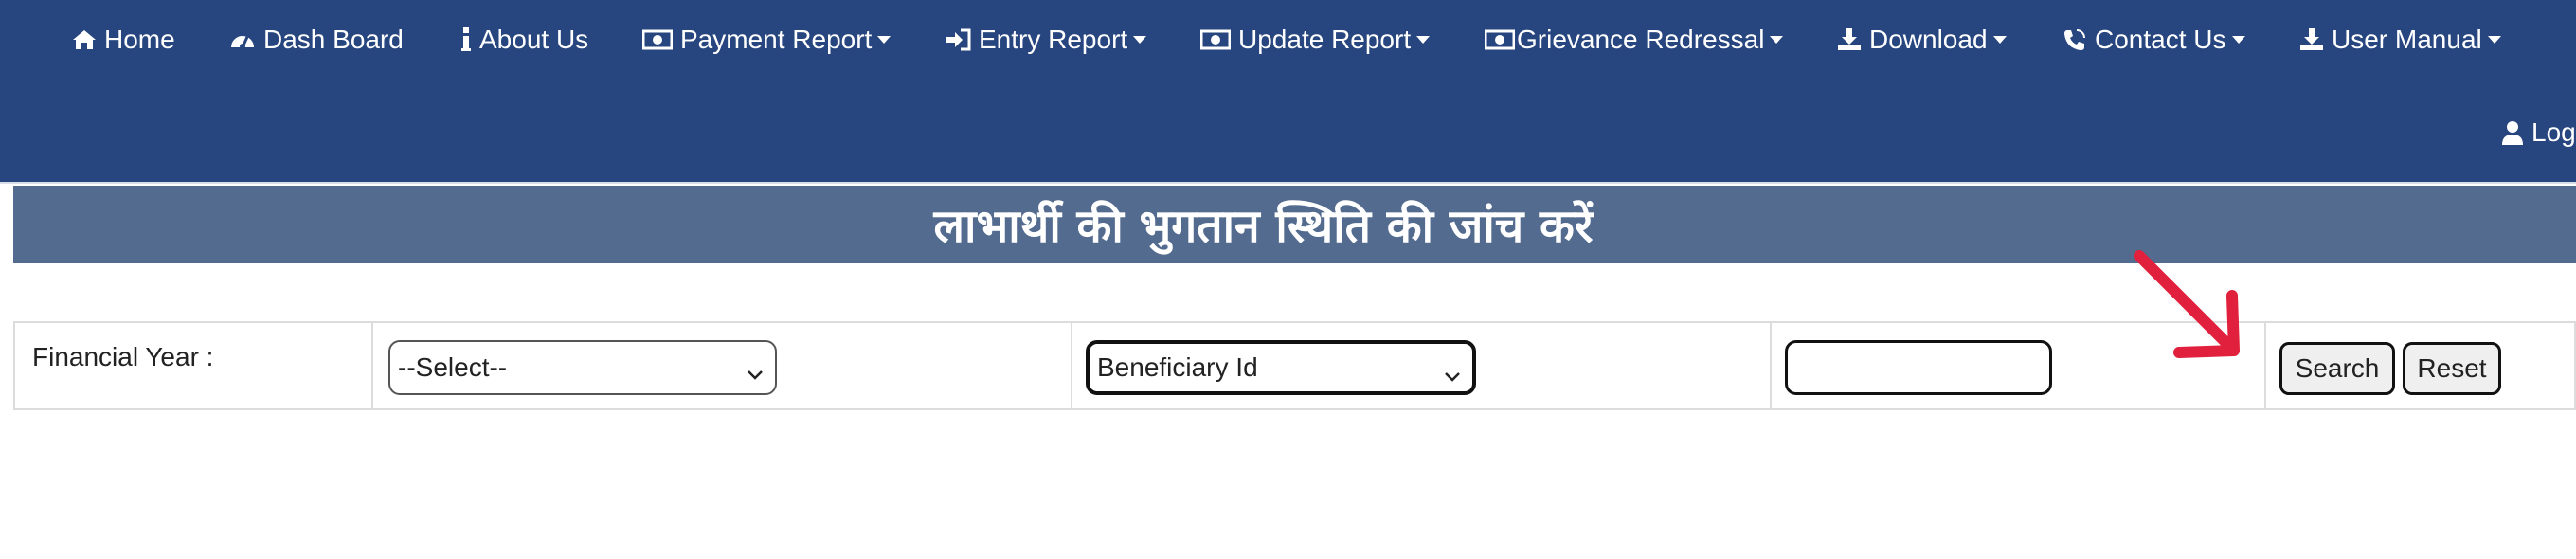 The width and height of the screenshot is (2576, 559). I want to click on nav-label: Update Report, so click(1325, 39).